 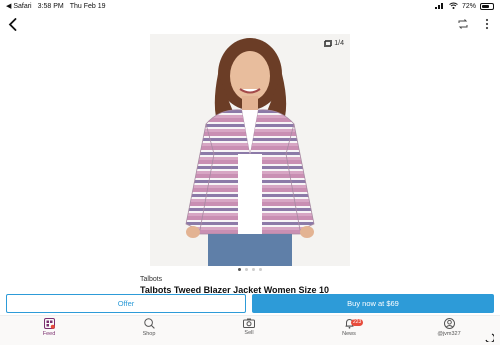 What do you see at coordinates (449, 334) in the screenshot?
I see `tab-label: @jvm327` at bounding box center [449, 334].